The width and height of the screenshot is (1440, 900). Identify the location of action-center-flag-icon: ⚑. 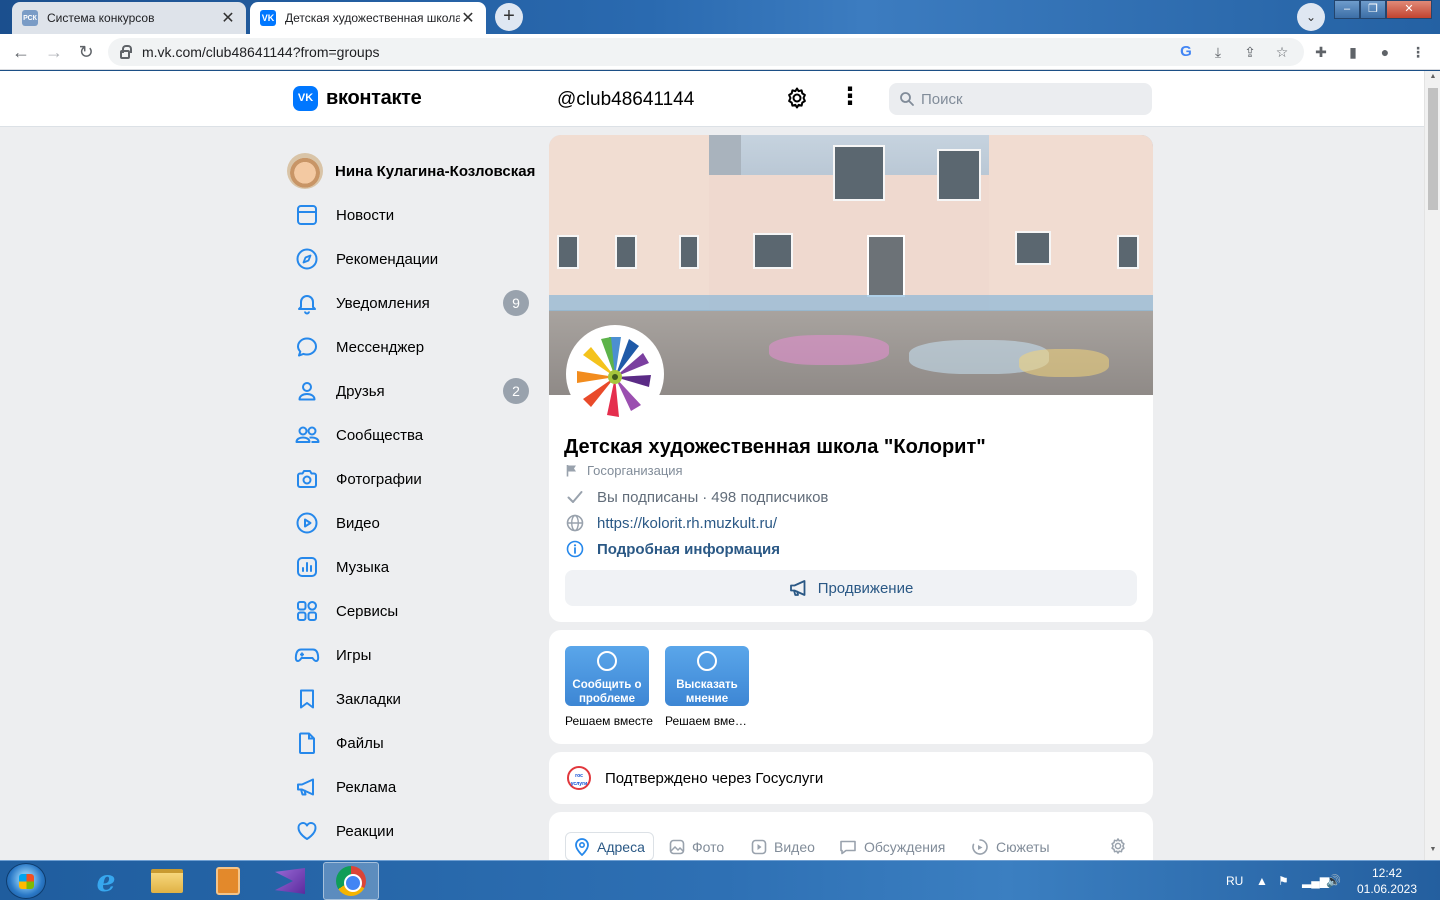
(1283, 880).